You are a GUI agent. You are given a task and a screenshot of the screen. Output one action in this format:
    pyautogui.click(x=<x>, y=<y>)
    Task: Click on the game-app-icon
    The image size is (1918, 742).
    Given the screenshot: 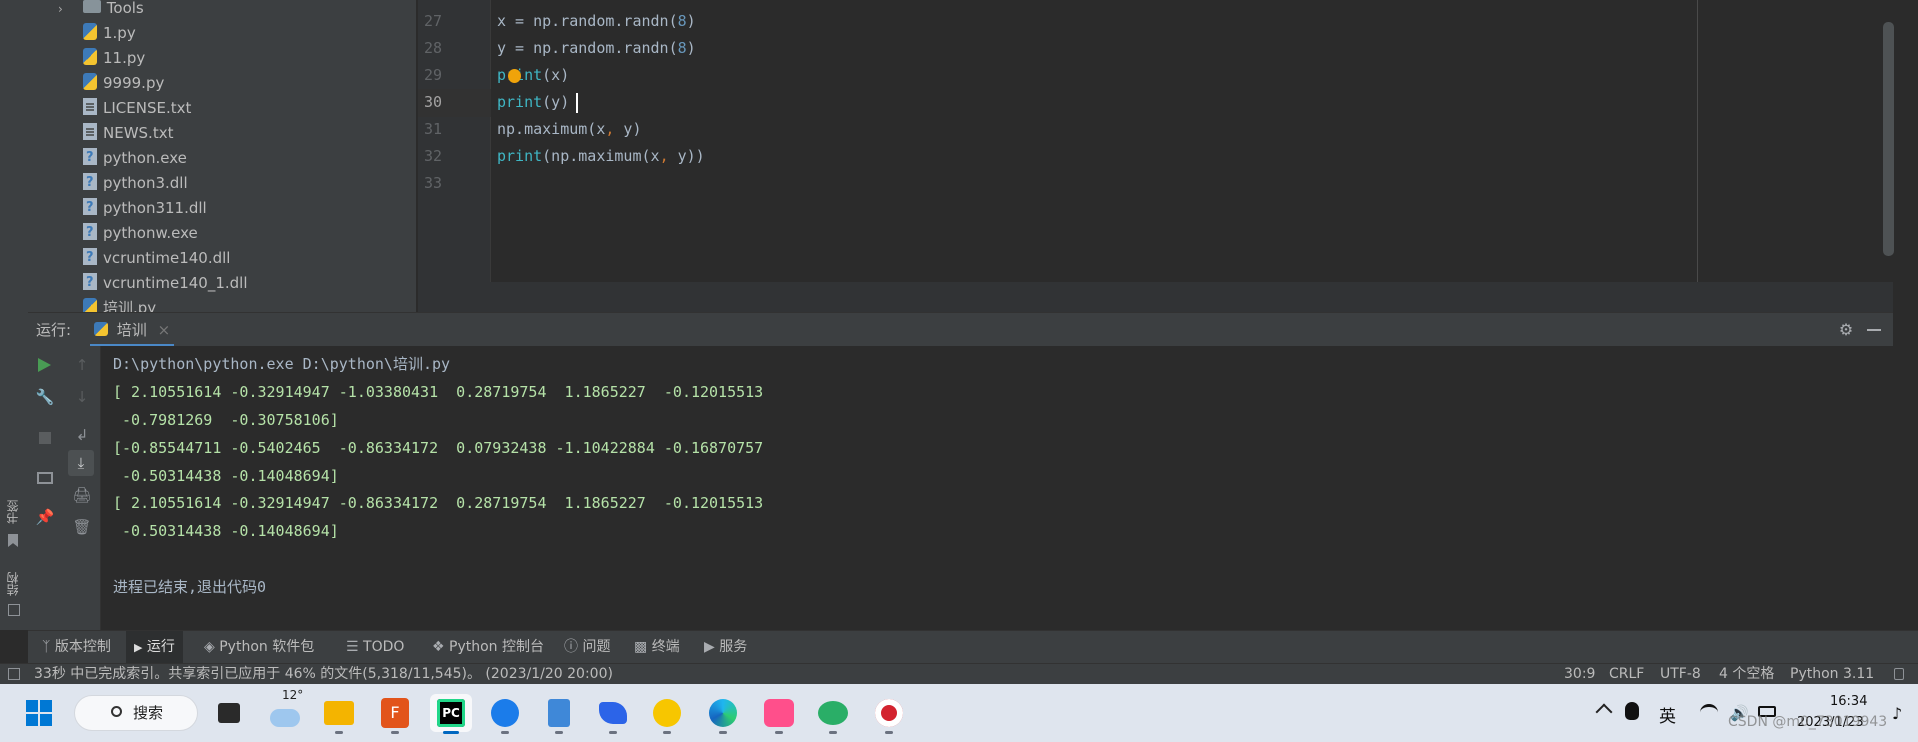 What is the action you would take?
    pyautogui.click(x=889, y=714)
    